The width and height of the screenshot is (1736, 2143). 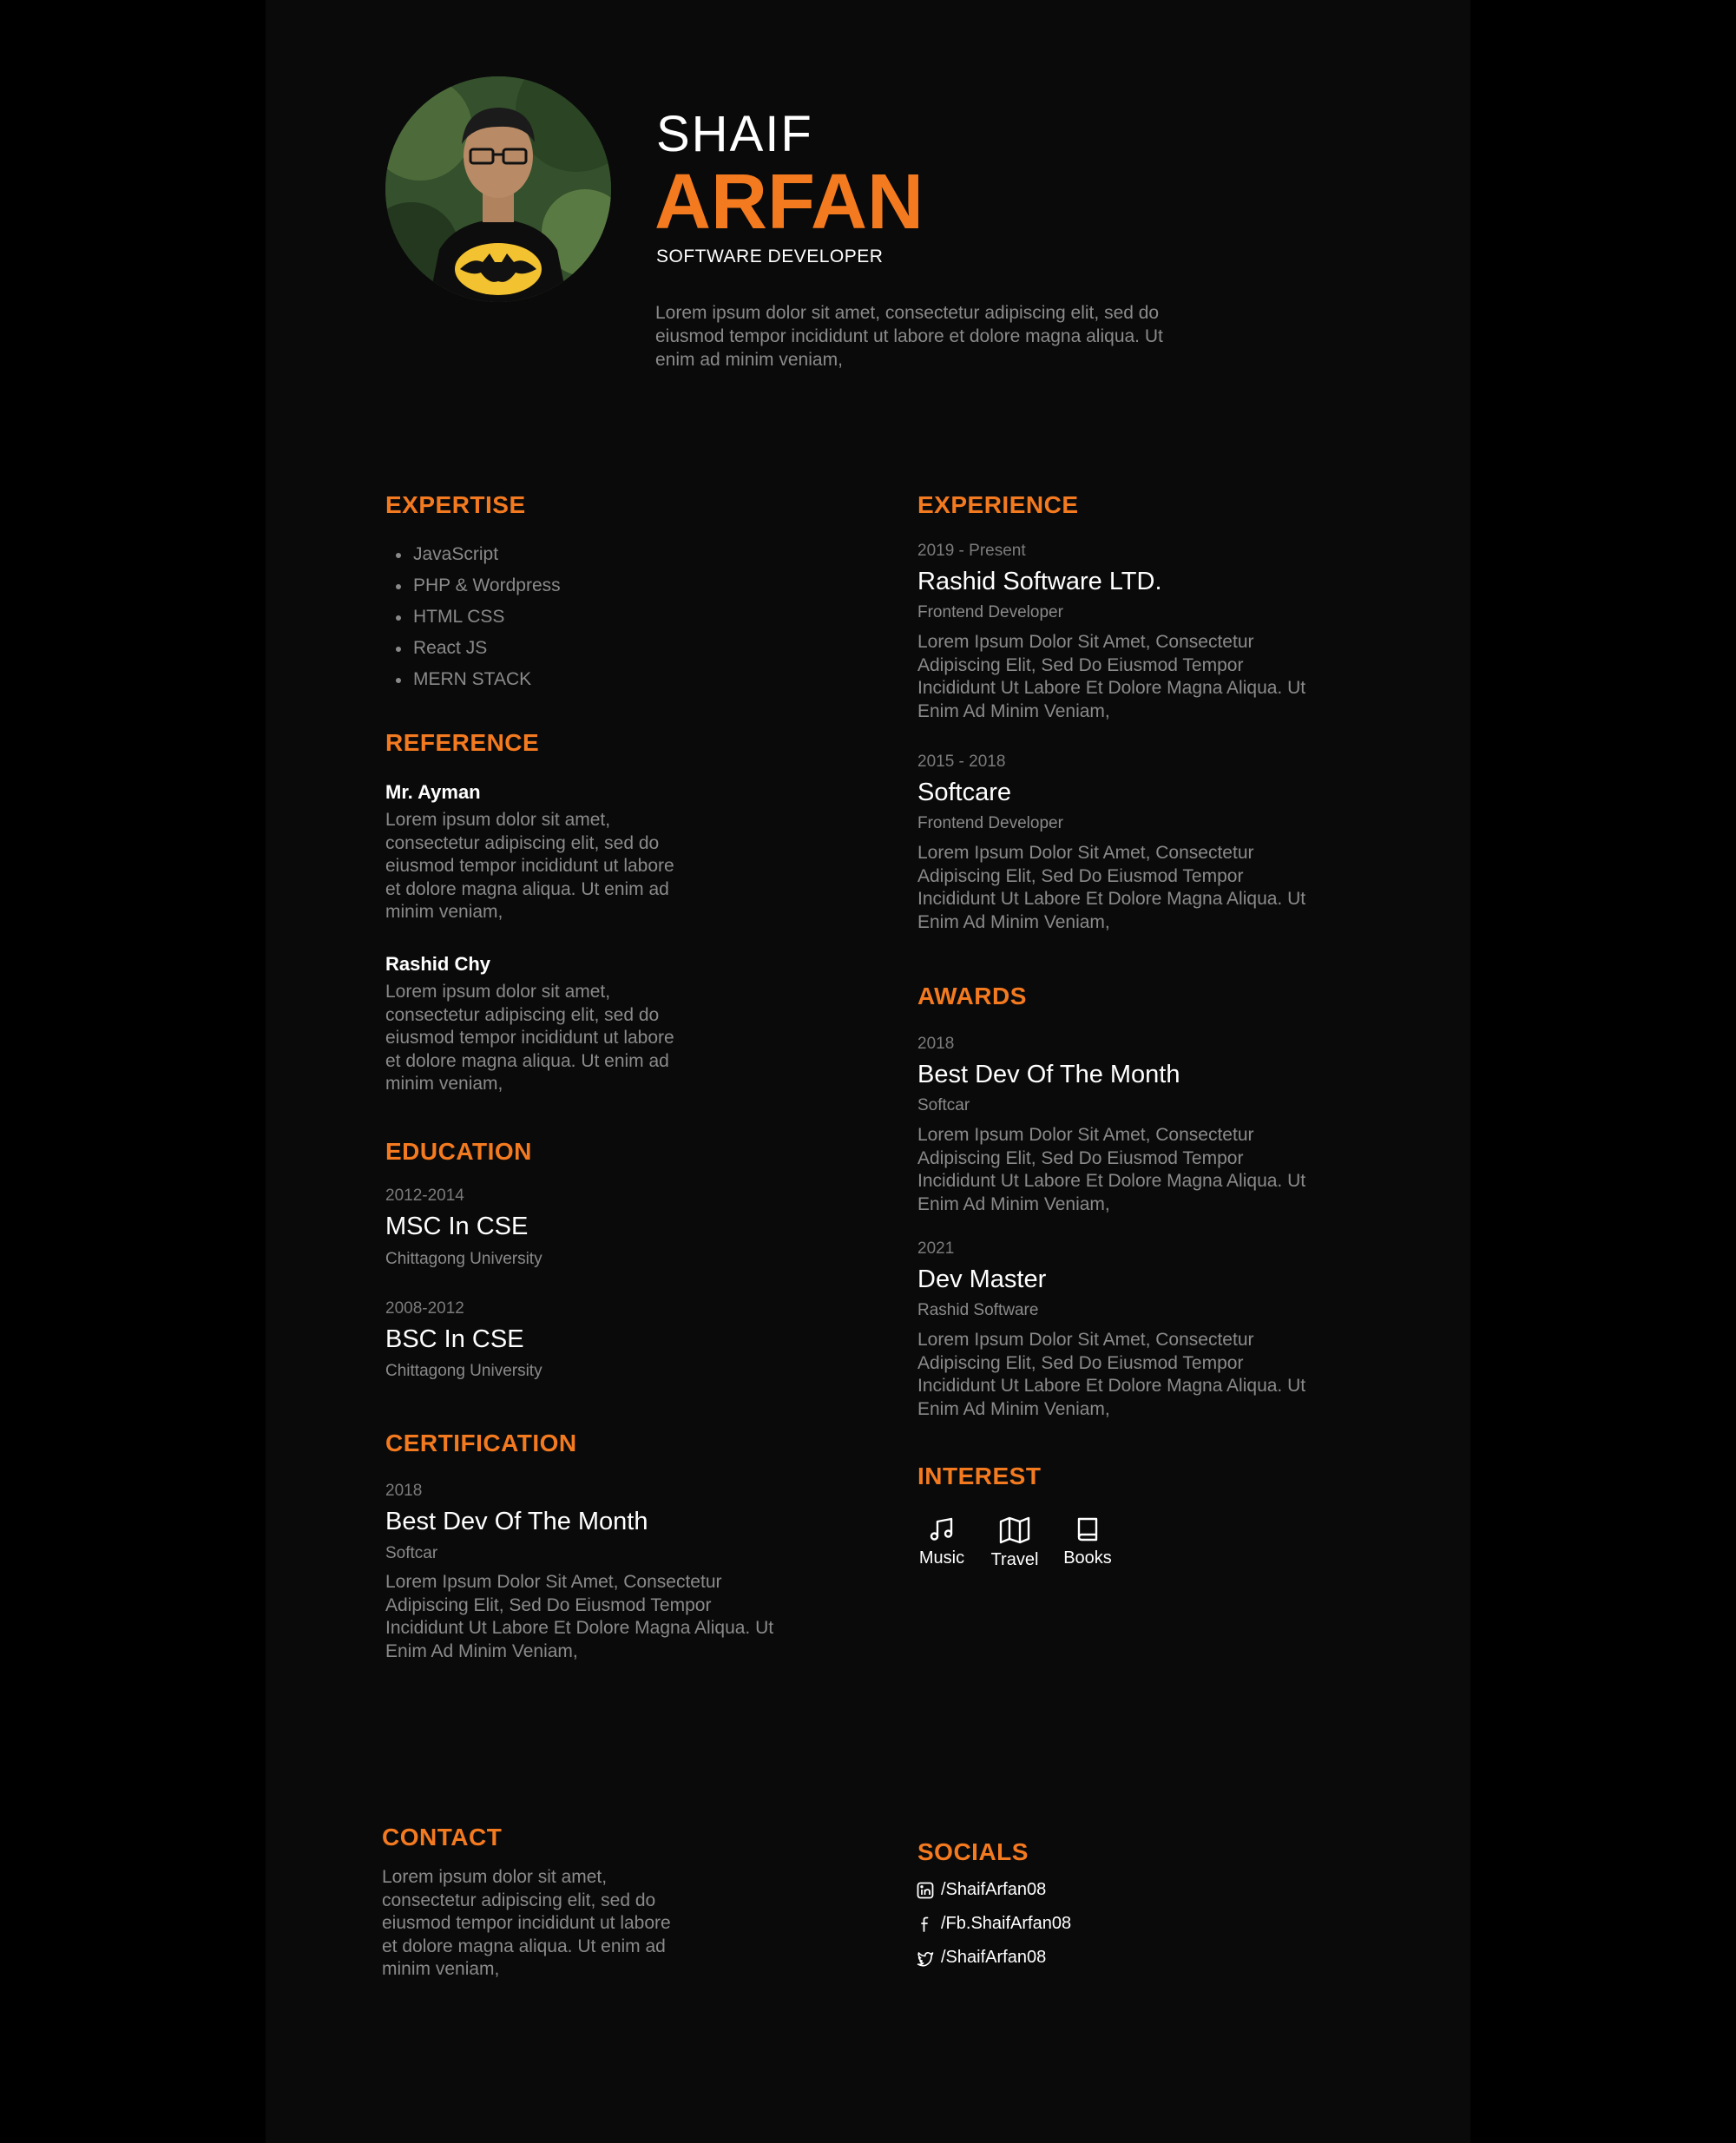 I want to click on interest-label: Music, so click(x=941, y=1558).